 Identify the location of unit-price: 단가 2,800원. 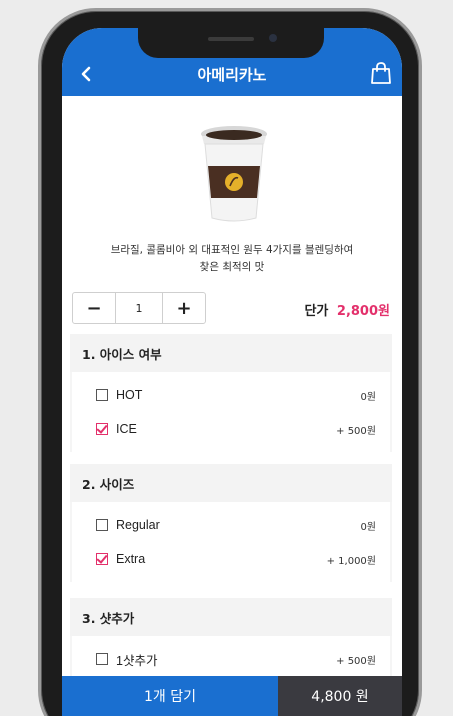
(347, 309).